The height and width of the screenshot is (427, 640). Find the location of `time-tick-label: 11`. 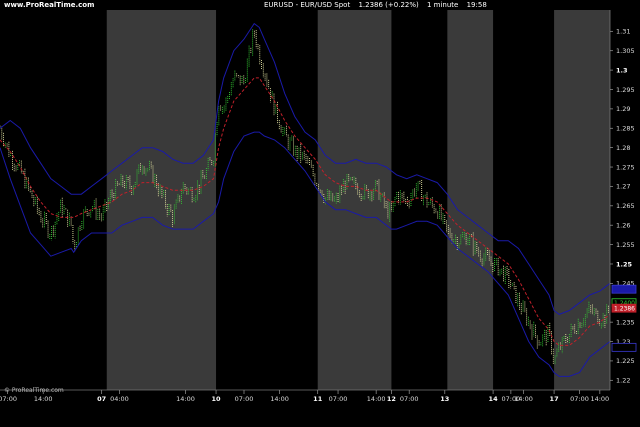

time-tick-label: 11 is located at coordinates (318, 399).